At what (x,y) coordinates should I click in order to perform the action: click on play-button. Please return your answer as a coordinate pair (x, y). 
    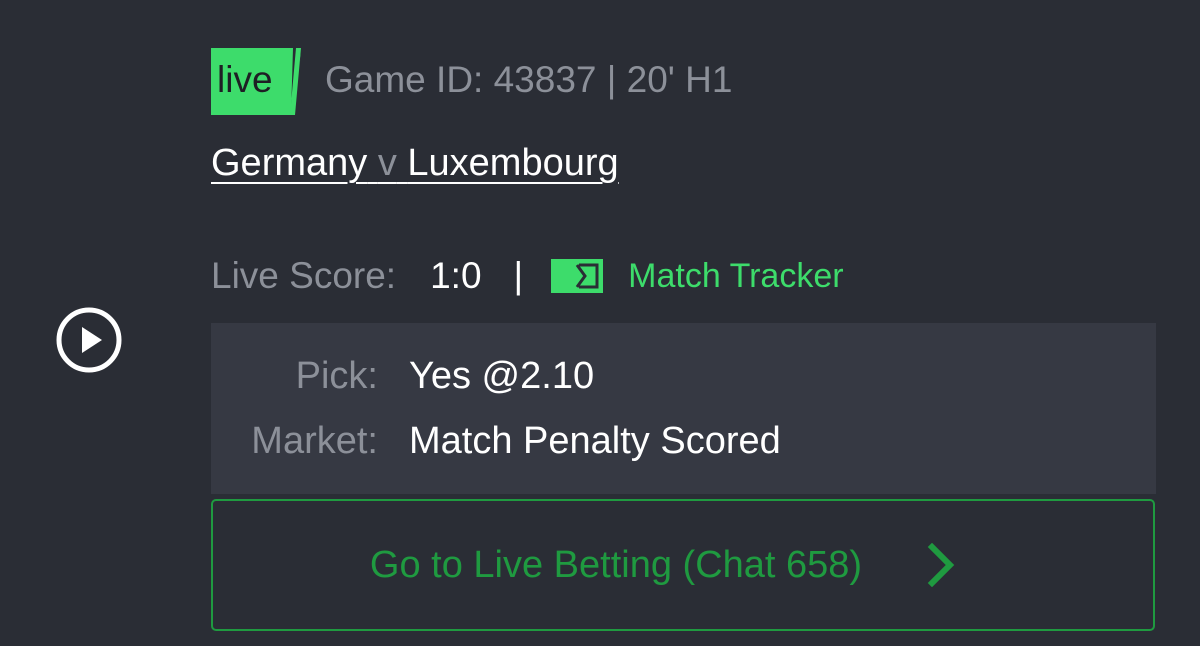
    Looking at the image, I should click on (89, 340).